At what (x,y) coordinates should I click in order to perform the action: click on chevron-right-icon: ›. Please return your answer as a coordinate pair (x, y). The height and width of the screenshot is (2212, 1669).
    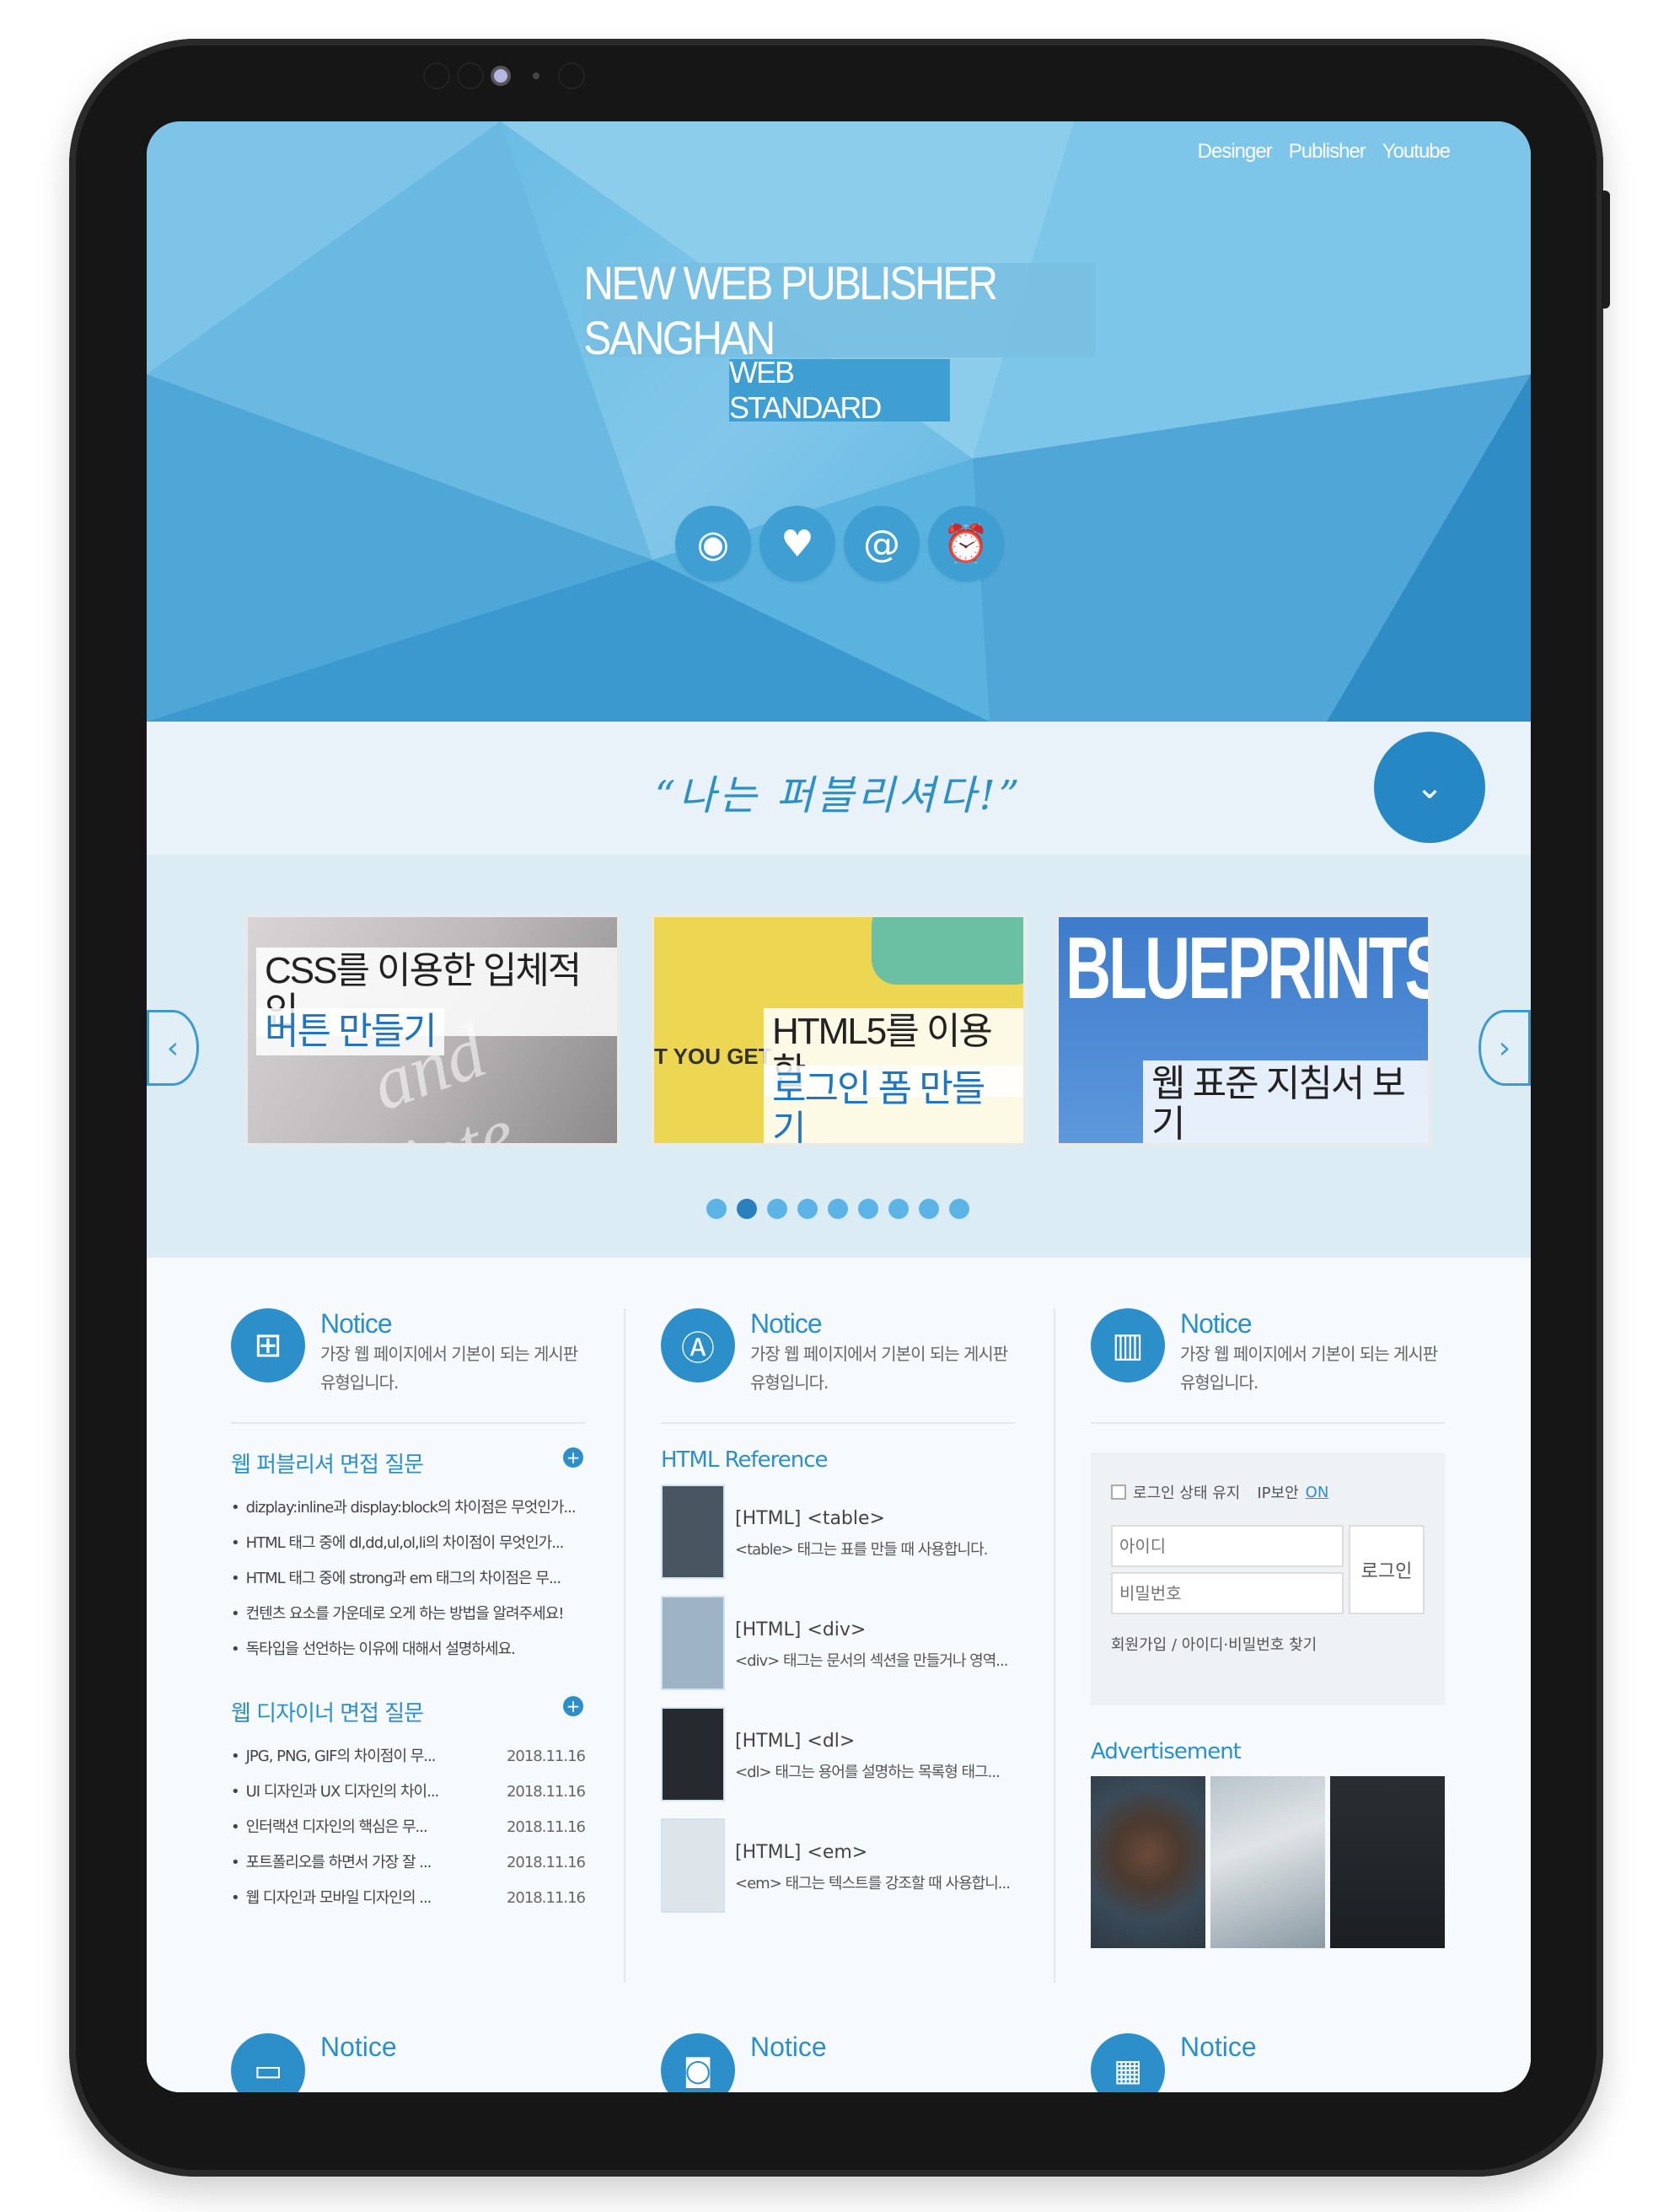
    Looking at the image, I should click on (1505, 1048).